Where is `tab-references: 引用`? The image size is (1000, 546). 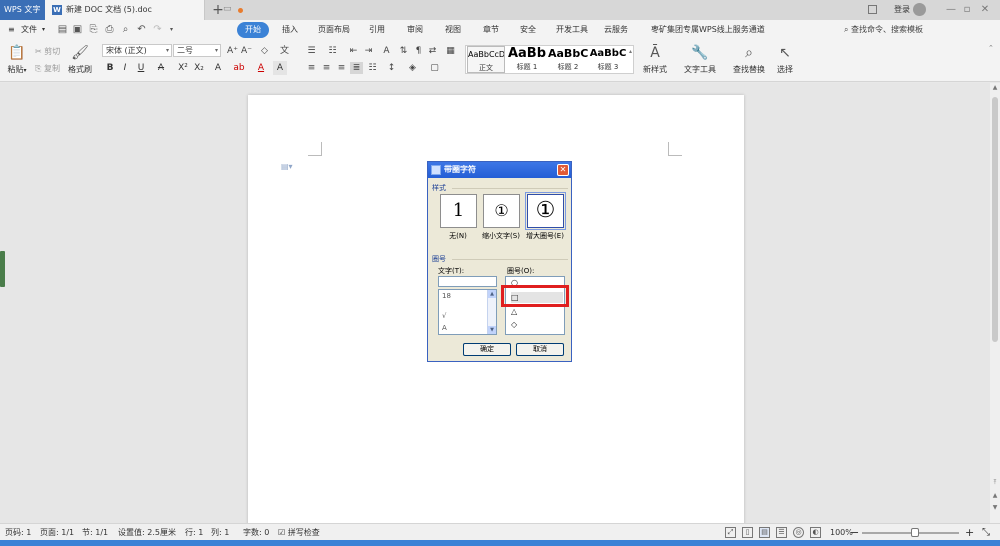
tab-references: 引用 is located at coordinates (377, 30).